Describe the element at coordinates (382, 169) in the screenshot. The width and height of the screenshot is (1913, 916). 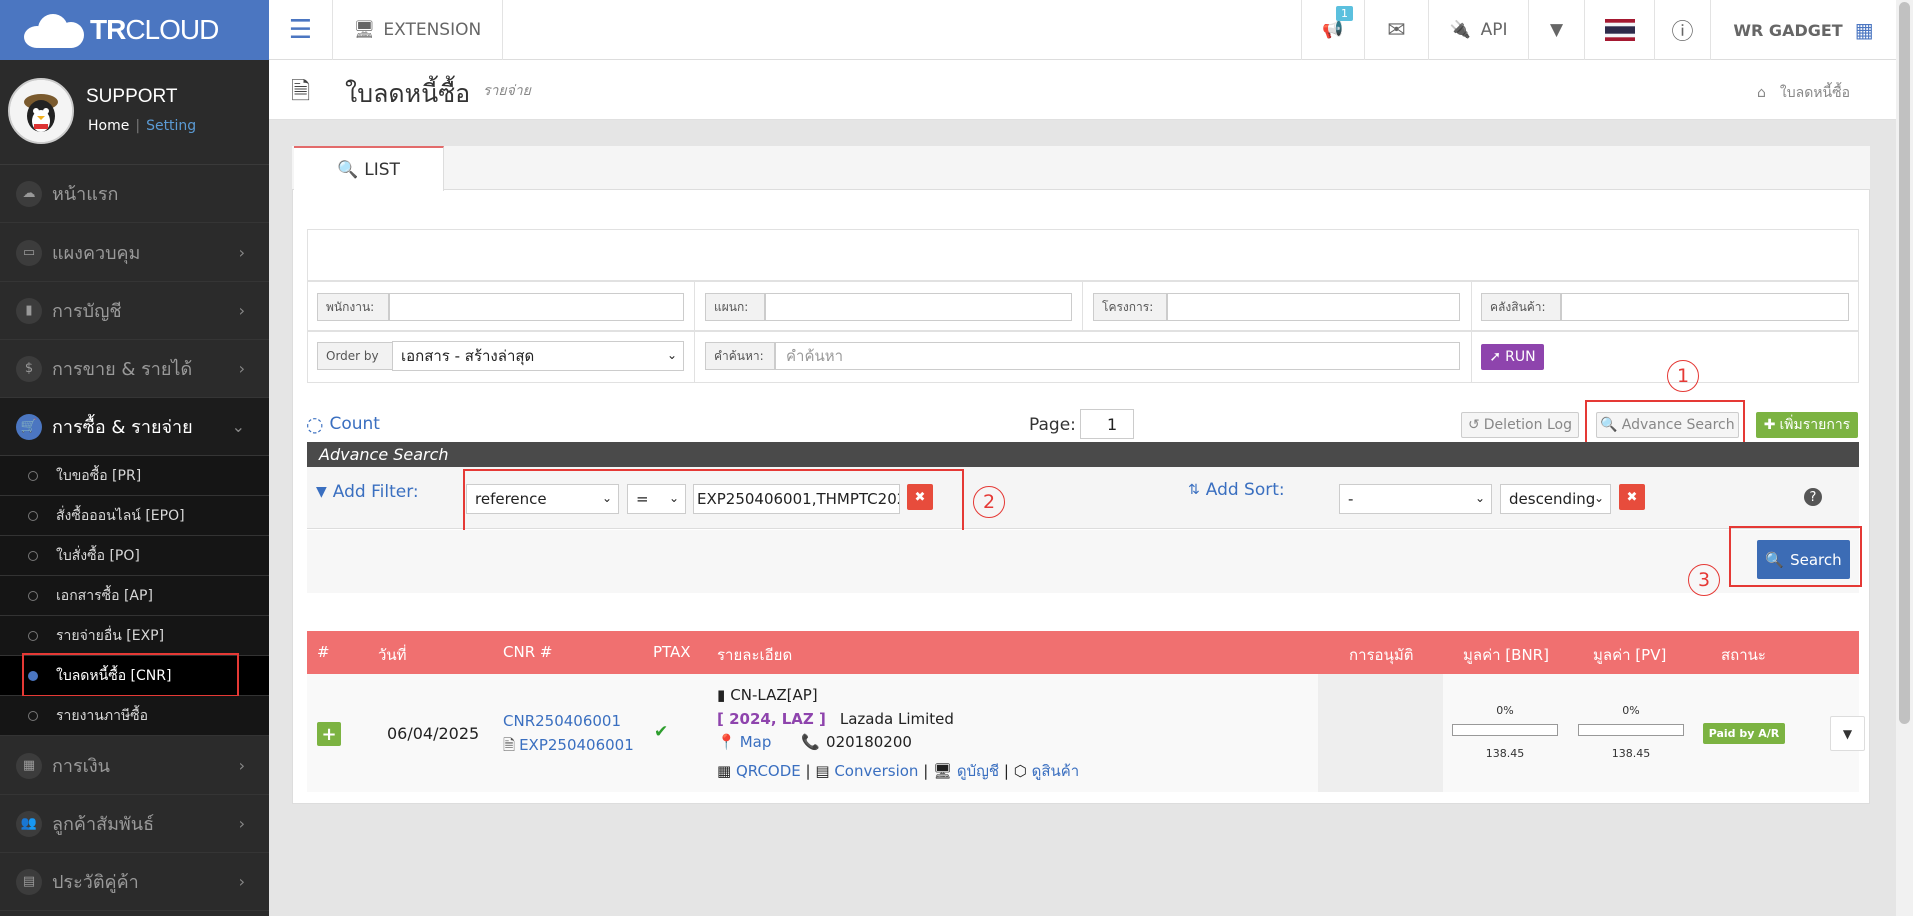
I see `tab-label: LIST` at that location.